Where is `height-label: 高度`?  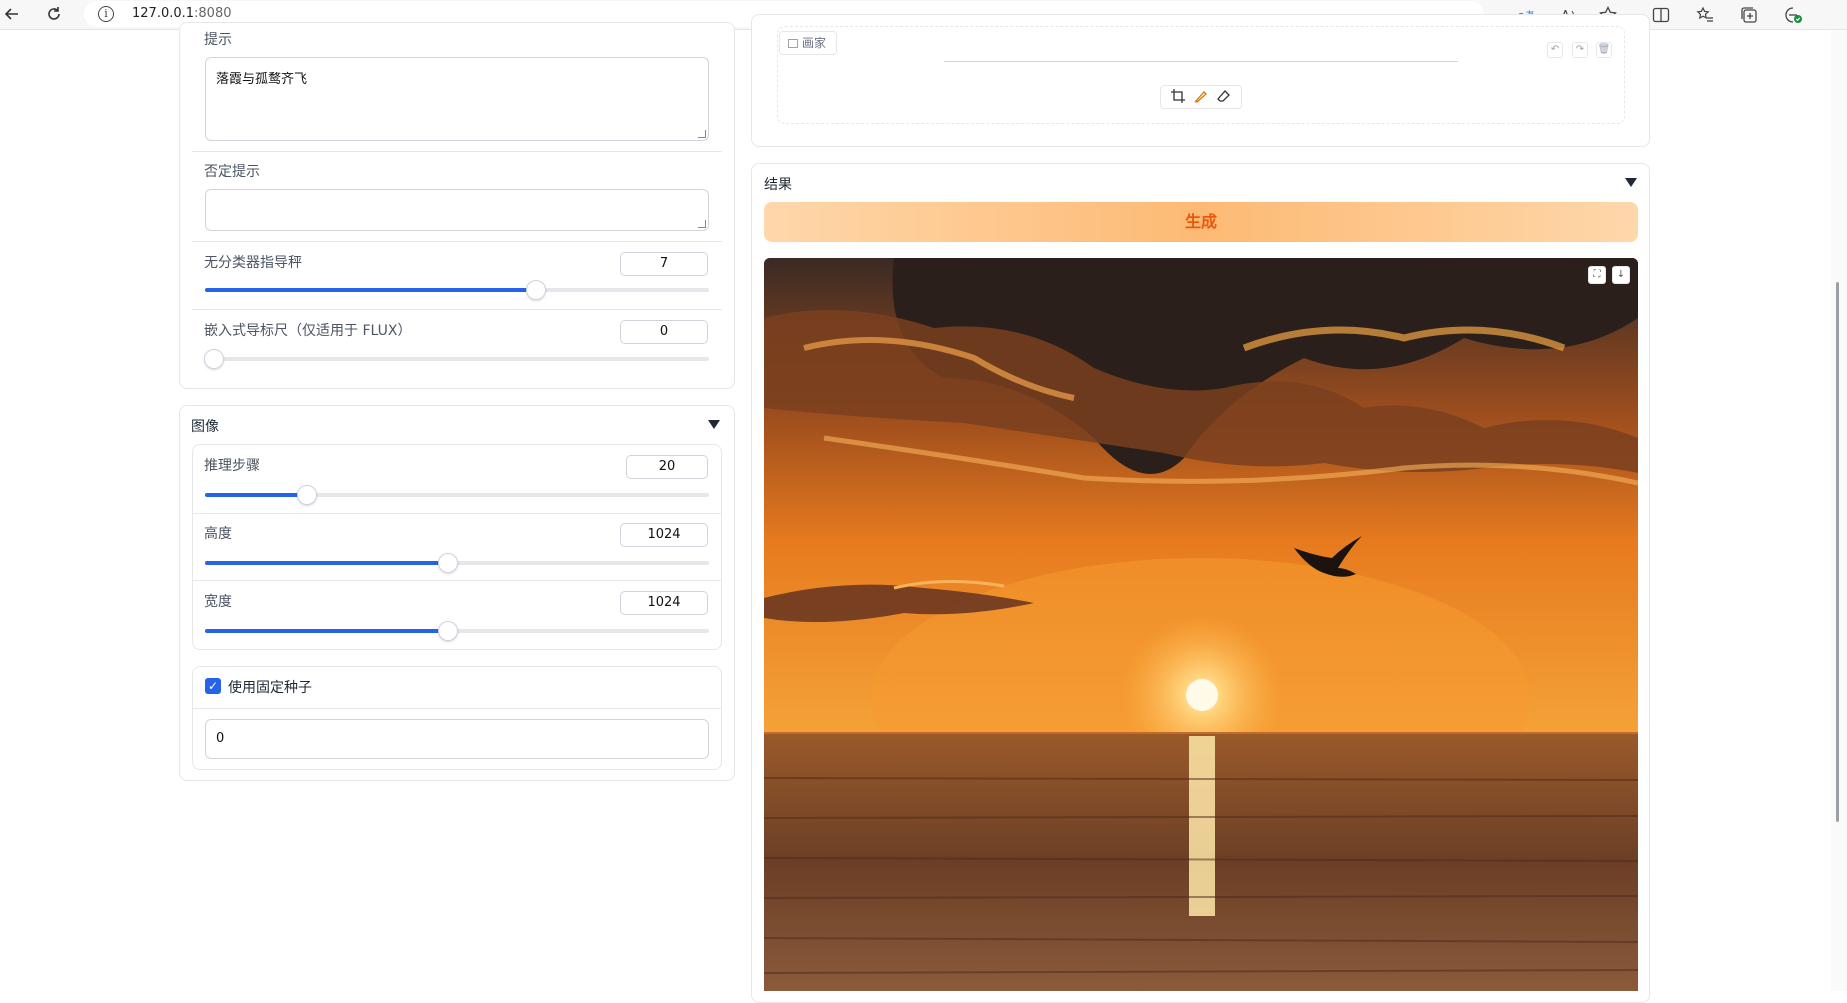
height-label: 高度 is located at coordinates (218, 534).